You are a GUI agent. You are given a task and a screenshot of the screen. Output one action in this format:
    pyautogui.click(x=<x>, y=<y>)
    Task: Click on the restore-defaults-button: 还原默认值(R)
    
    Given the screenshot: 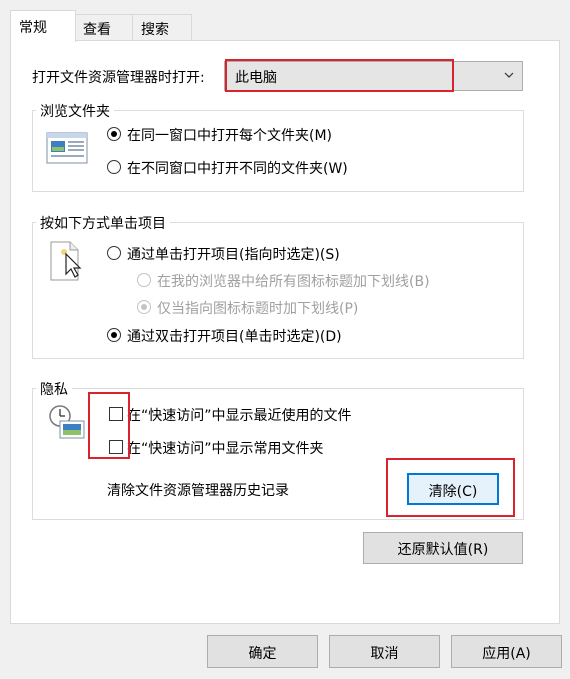 What is the action you would take?
    pyautogui.click(x=443, y=548)
    